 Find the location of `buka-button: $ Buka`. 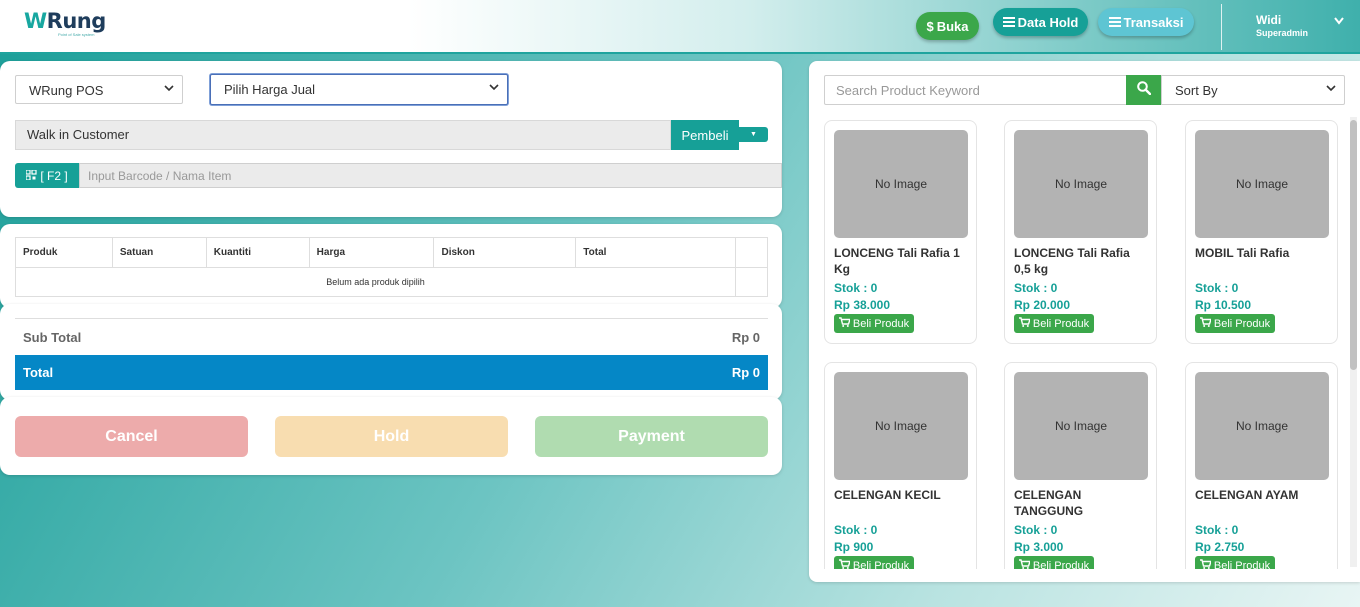

buka-button: $ Buka is located at coordinates (947, 26).